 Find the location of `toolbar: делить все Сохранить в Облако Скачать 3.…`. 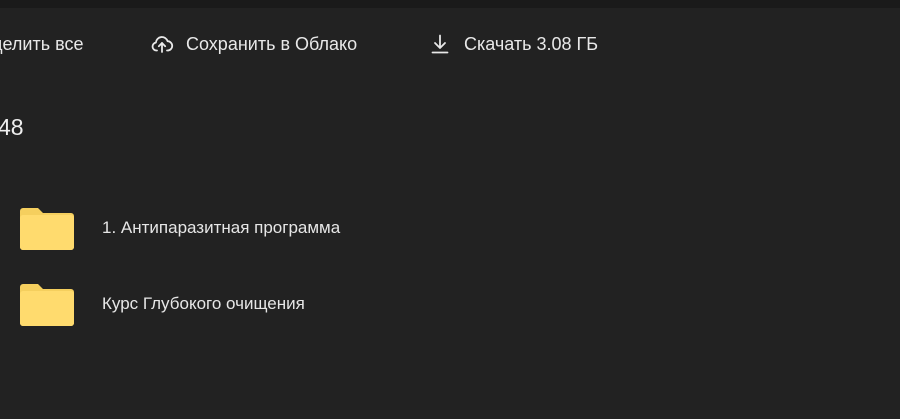

toolbar: делить все Сохранить в Облако Скачать 3.… is located at coordinates (450, 44).